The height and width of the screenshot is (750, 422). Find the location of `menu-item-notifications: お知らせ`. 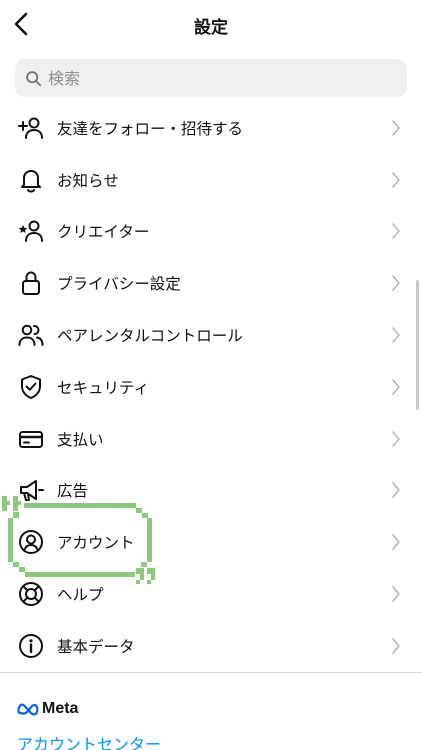

menu-item-notifications: お知らせ is located at coordinates (211, 180).